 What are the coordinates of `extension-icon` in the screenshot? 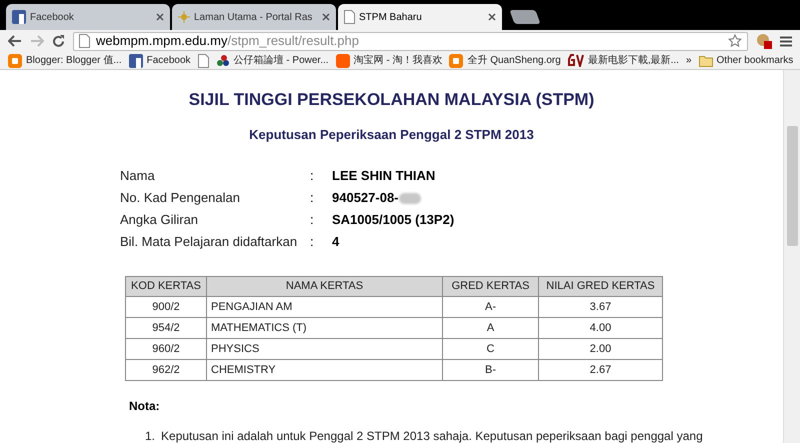 It's located at (764, 41).